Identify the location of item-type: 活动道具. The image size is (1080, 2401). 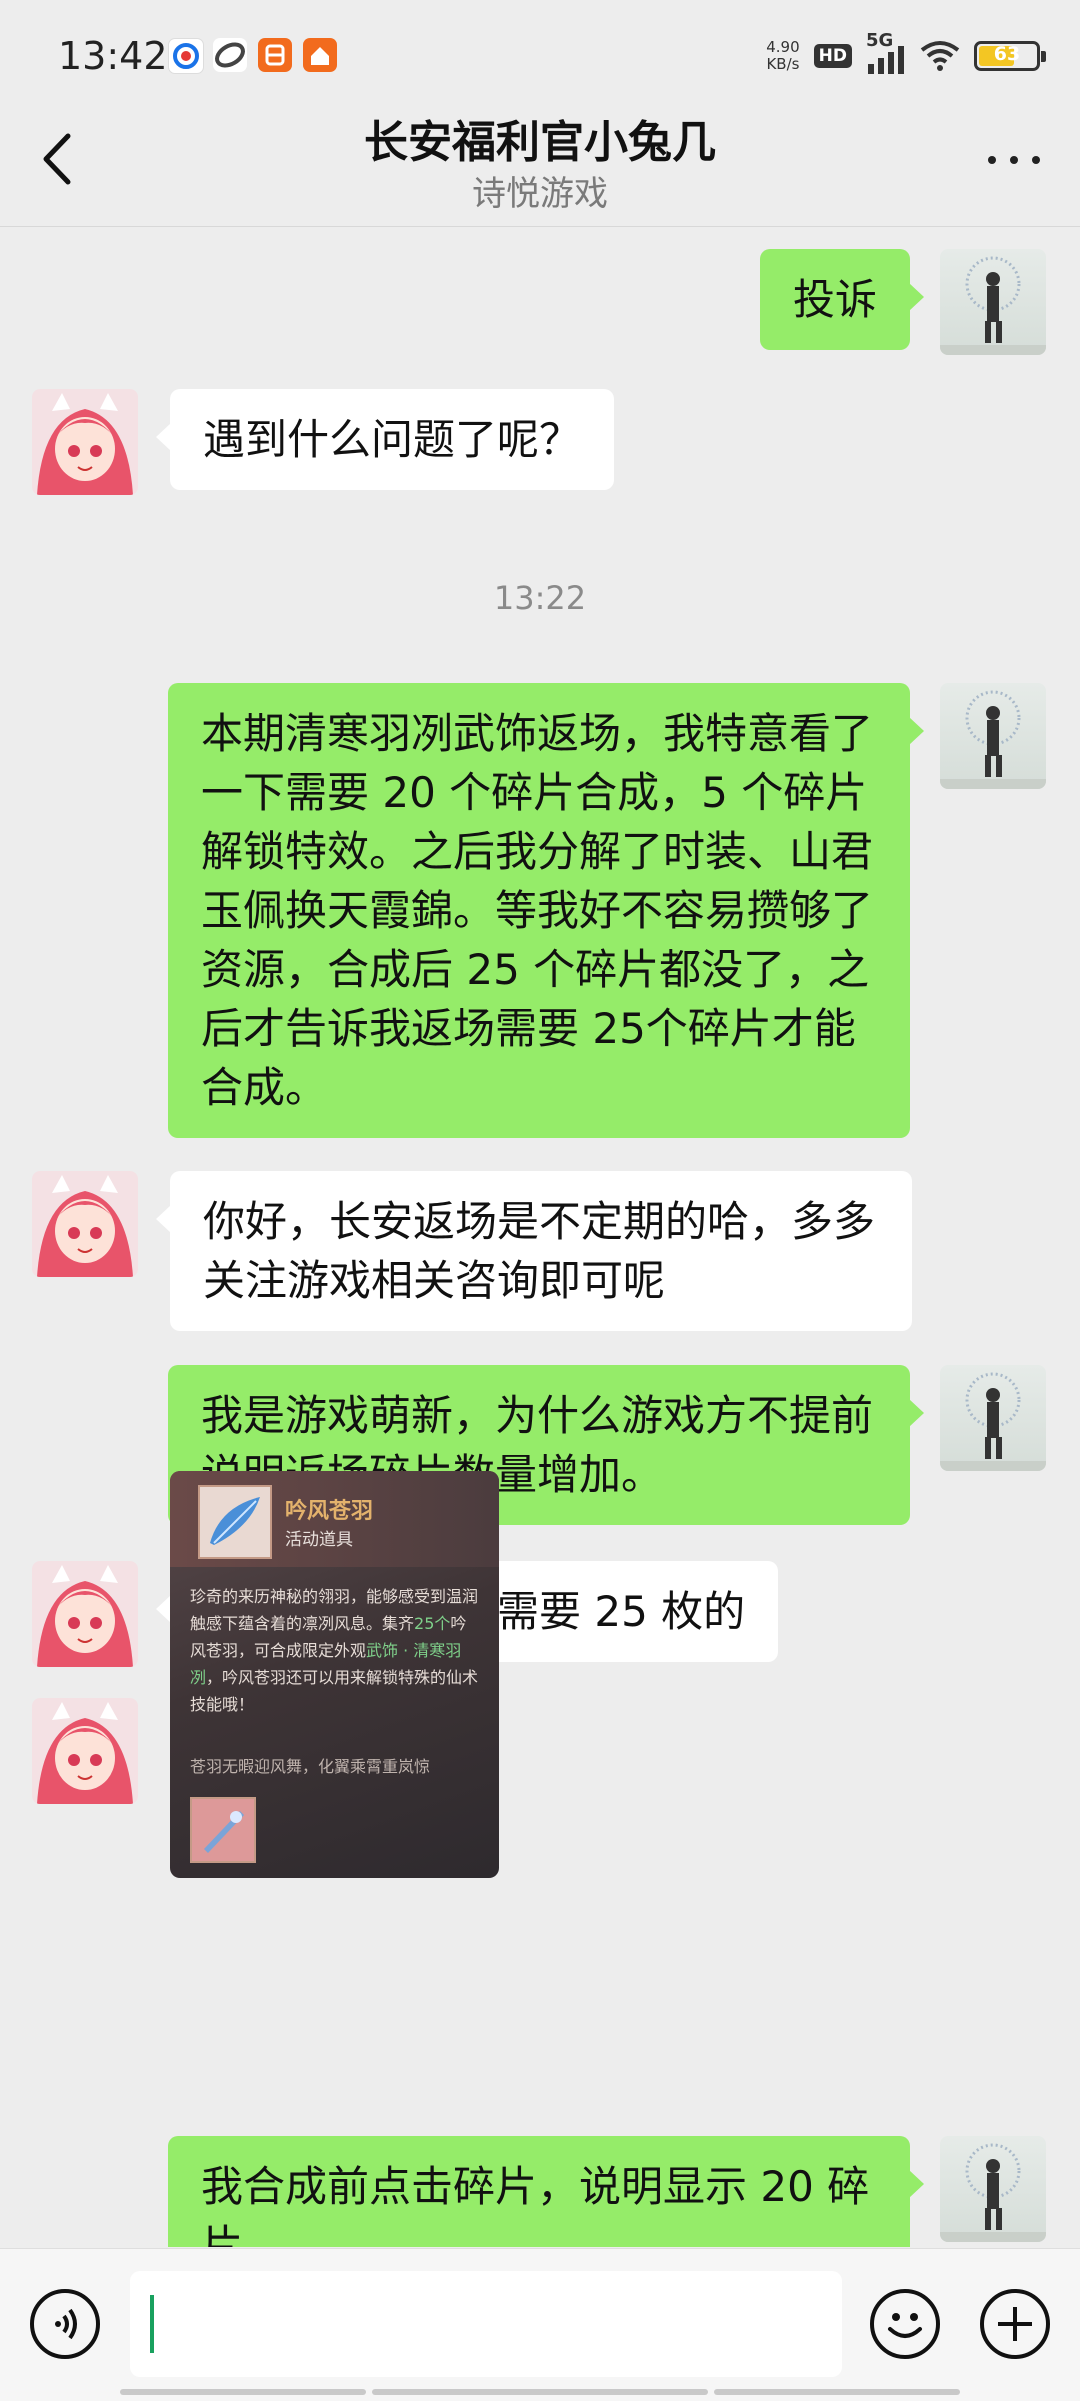
(319, 1540).